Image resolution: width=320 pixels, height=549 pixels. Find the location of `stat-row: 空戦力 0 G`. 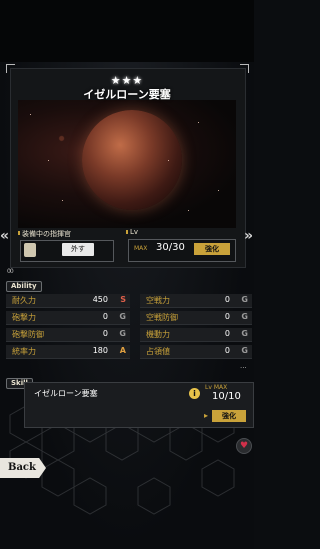

stat-row: 空戦力 0 G is located at coordinates (196, 301).